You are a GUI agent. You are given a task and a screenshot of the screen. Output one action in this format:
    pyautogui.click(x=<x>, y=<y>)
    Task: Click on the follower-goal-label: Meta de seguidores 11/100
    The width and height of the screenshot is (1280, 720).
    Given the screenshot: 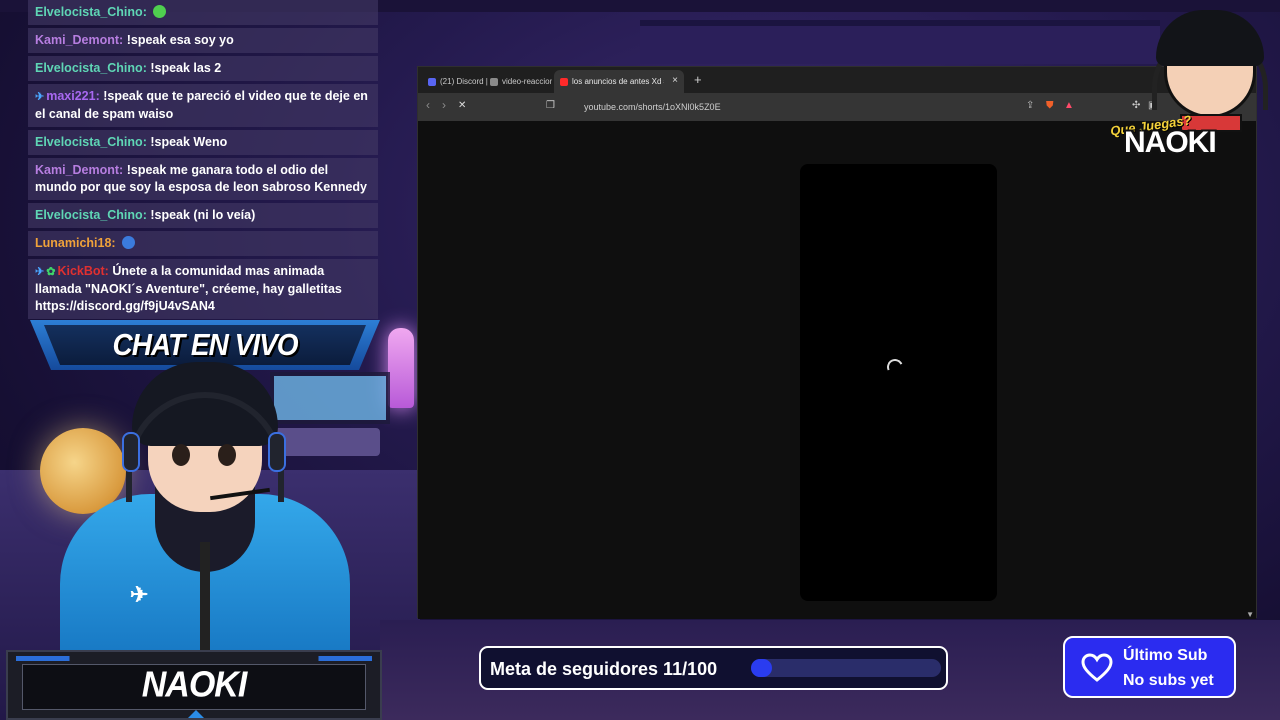 What is the action you would take?
    pyautogui.click(x=604, y=669)
    